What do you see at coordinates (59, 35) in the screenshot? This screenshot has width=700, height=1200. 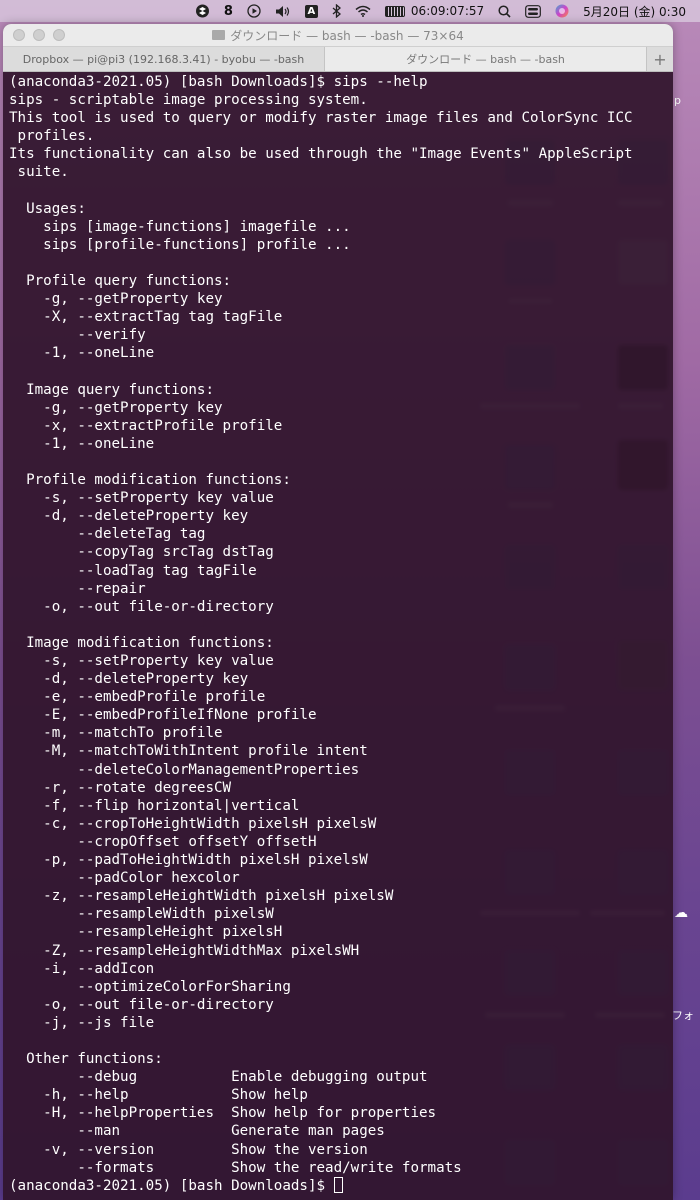 I see `zoom-button` at bounding box center [59, 35].